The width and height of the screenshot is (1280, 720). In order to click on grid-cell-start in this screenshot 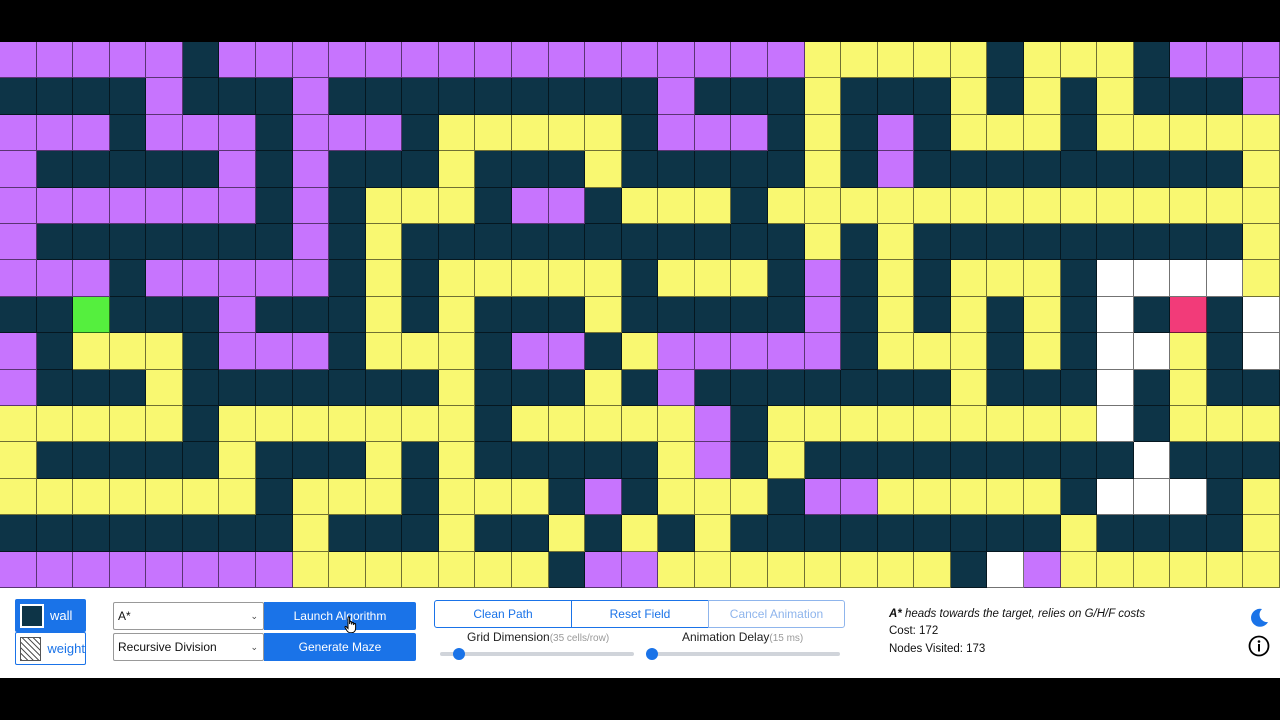, I will do `click(91, 315)`.